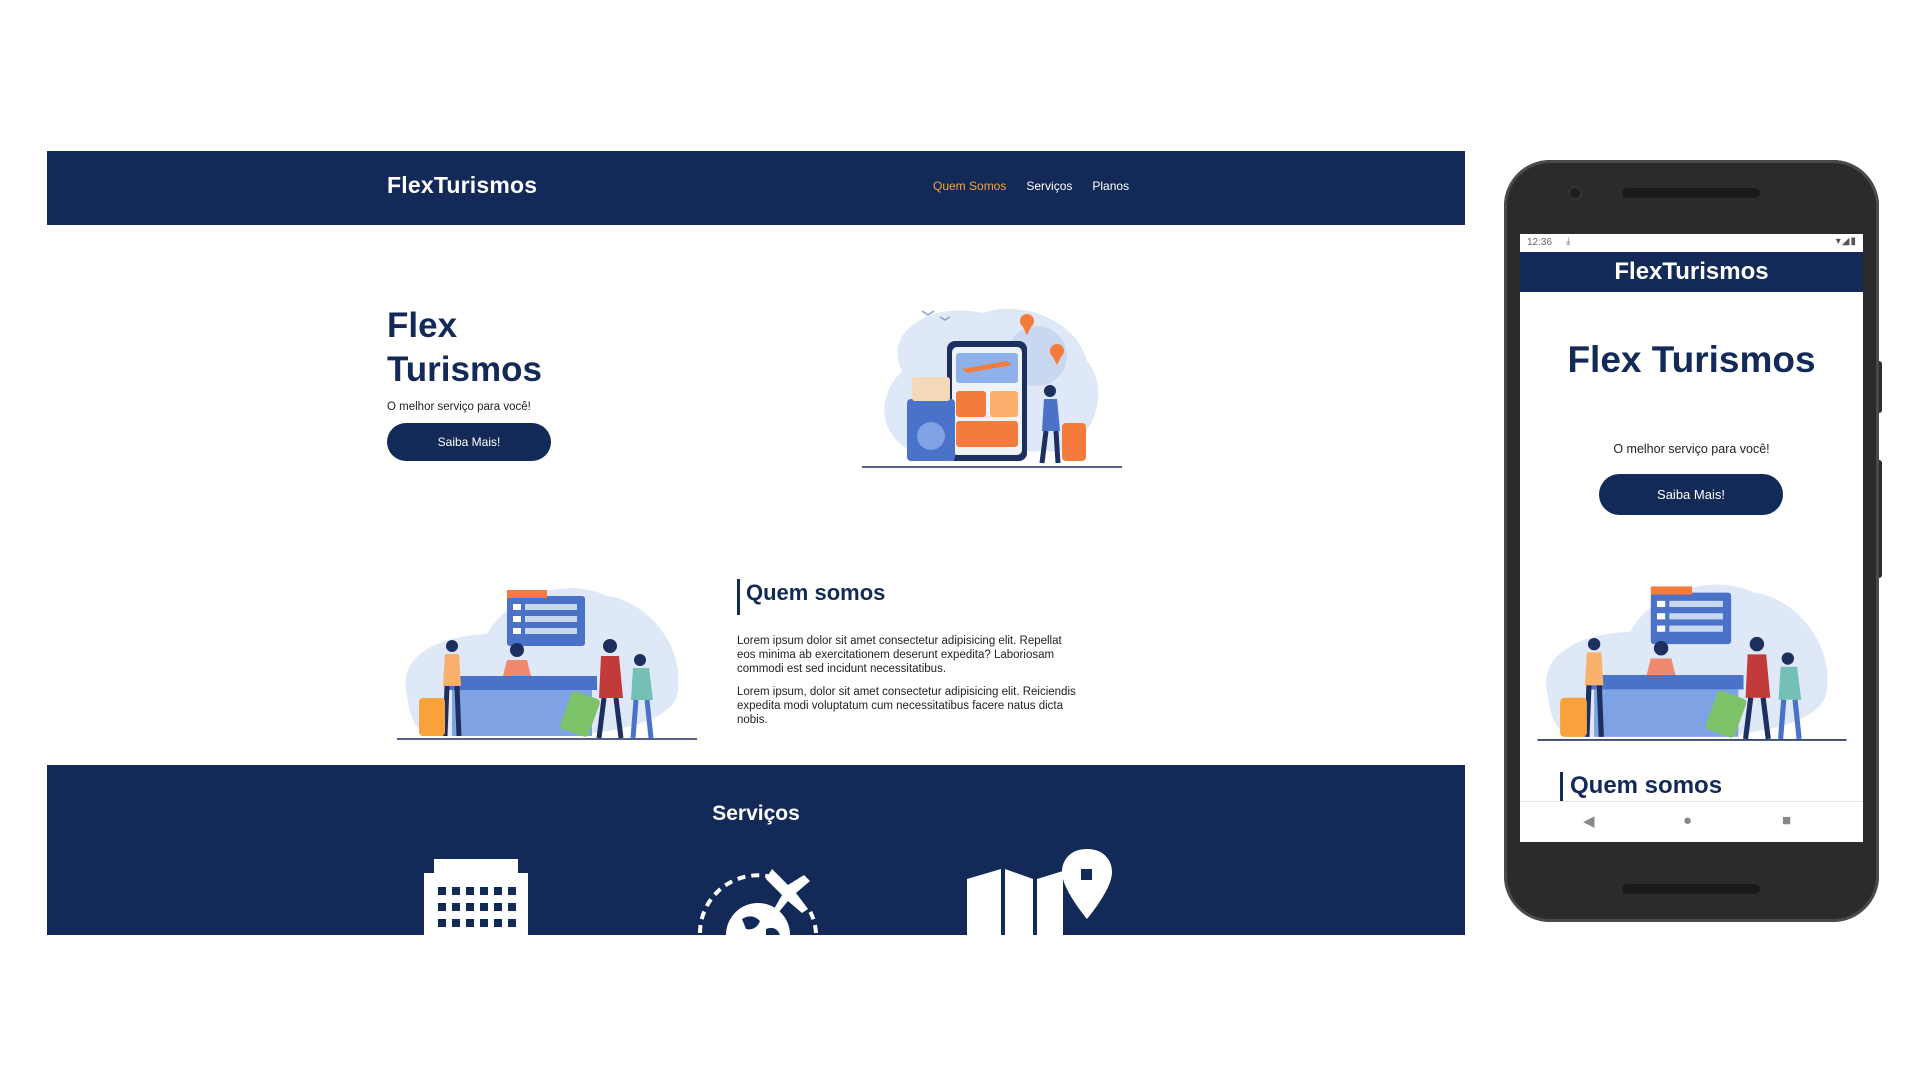  I want to click on desktop-navbar: FlexTurismos Quem Somos Serviços Planos, so click(756, 188).